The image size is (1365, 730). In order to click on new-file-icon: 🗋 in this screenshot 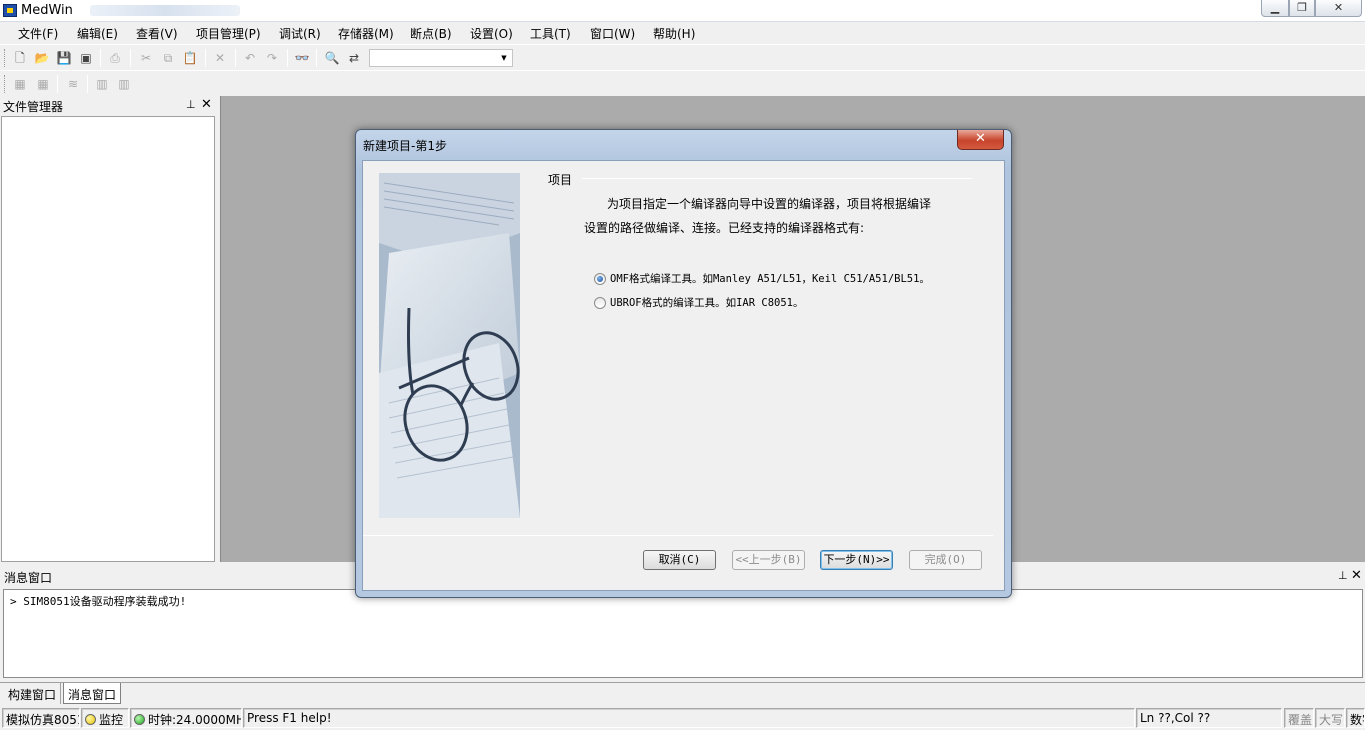, I will do `click(20, 58)`.